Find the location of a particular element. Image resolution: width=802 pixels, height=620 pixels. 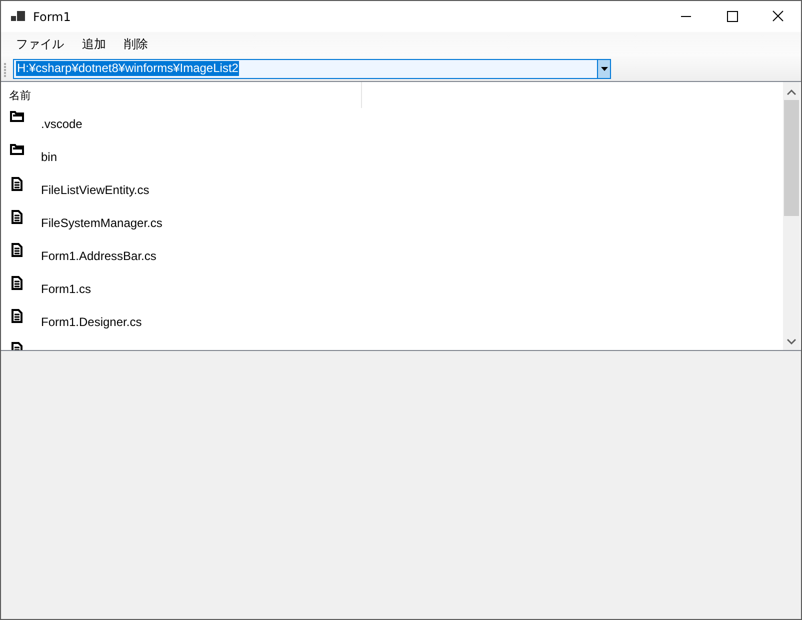

file-name: Form1.cs is located at coordinates (66, 289).